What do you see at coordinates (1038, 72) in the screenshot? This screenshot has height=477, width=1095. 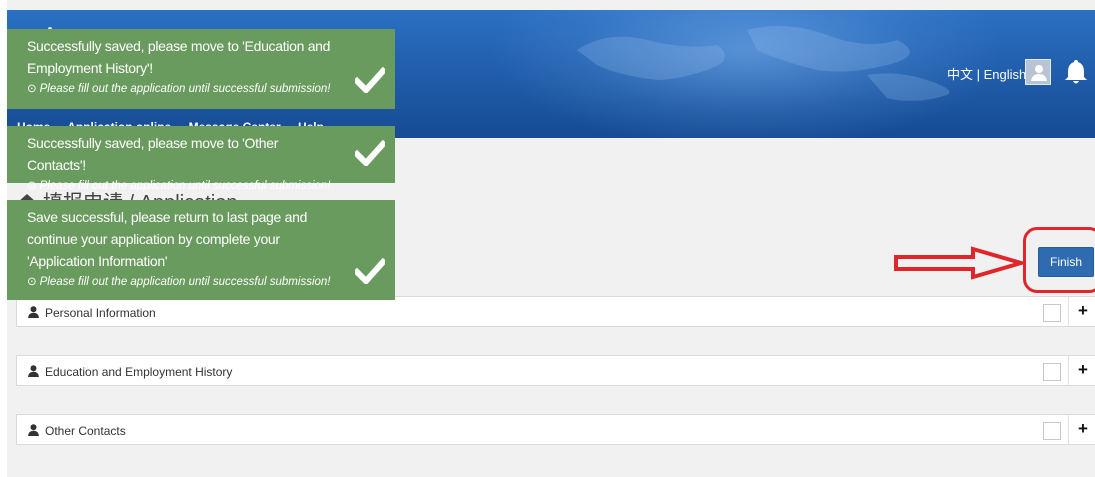 I see `user-avatar-icon` at bounding box center [1038, 72].